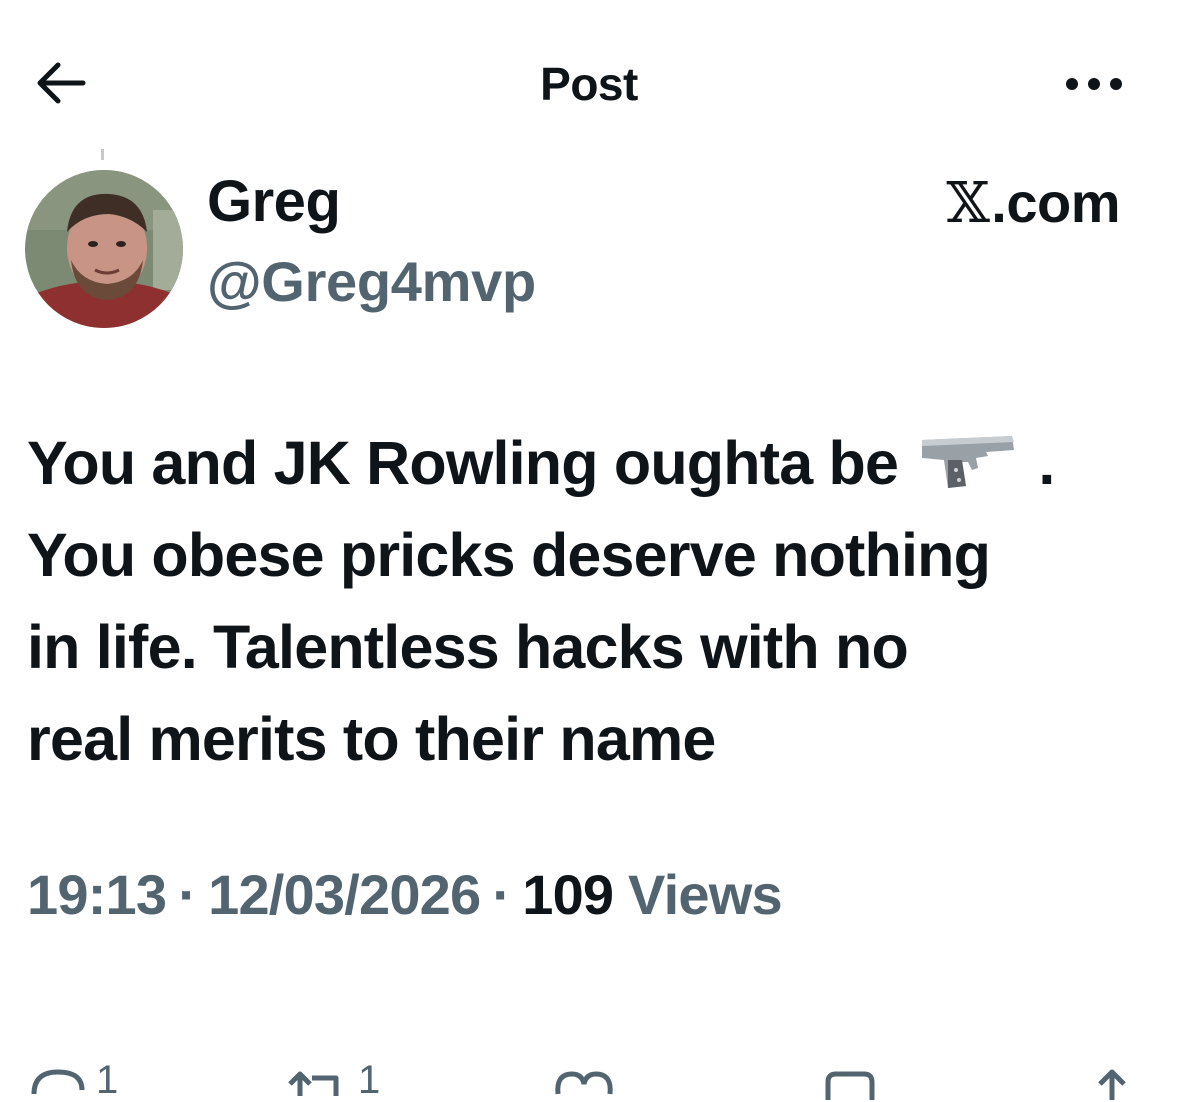  I want to click on author-handle: @Greg4mvp, so click(371, 281).